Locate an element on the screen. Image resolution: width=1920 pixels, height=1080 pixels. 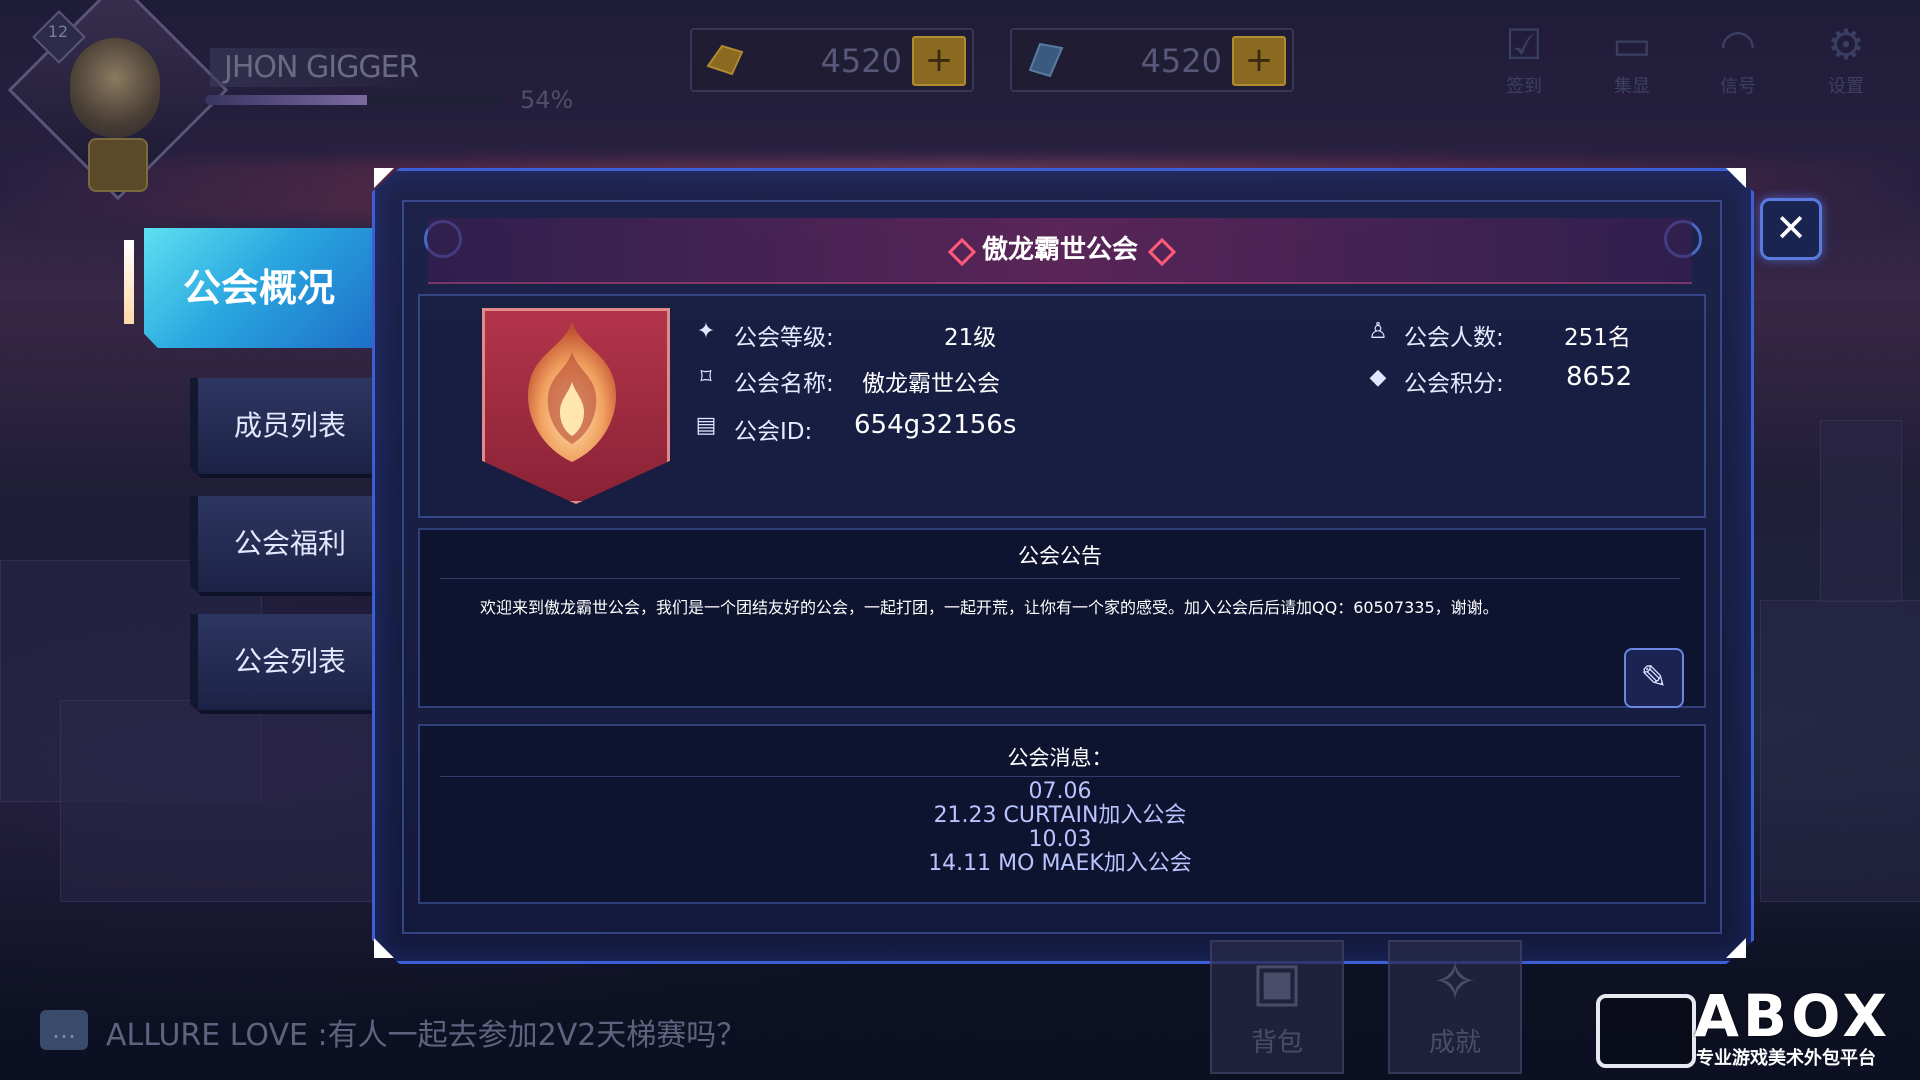
add-gold-button: + is located at coordinates (939, 61).